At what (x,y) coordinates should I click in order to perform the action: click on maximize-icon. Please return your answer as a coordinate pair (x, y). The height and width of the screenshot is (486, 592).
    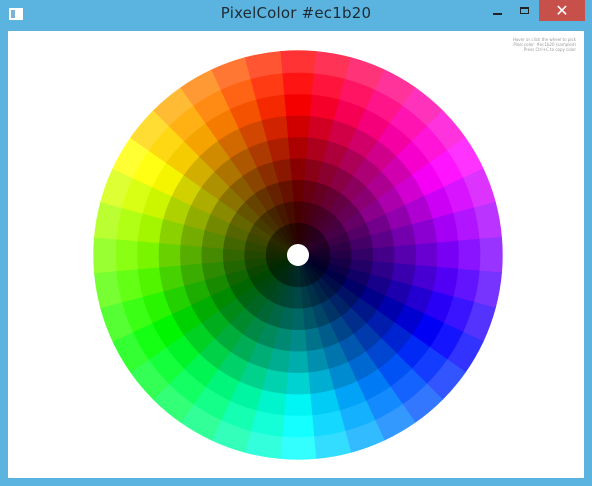
    Looking at the image, I should click on (524, 10).